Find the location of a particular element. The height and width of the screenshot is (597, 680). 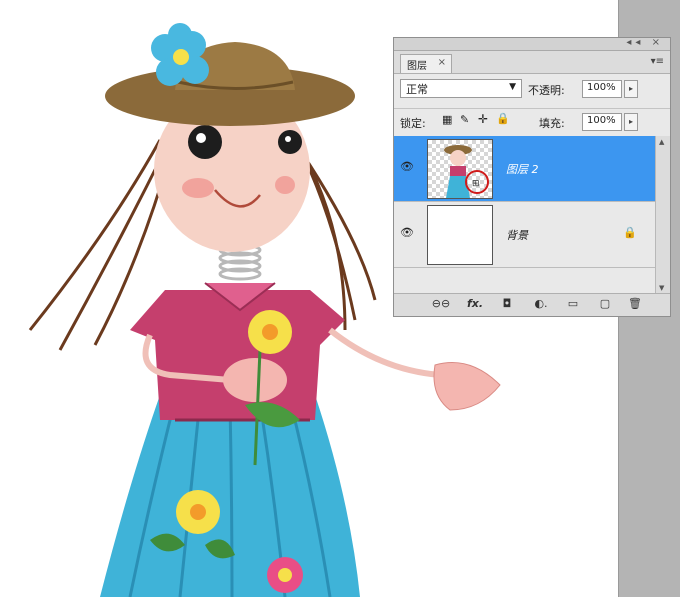

lock-all-icon: 🔒 is located at coordinates (503, 118).